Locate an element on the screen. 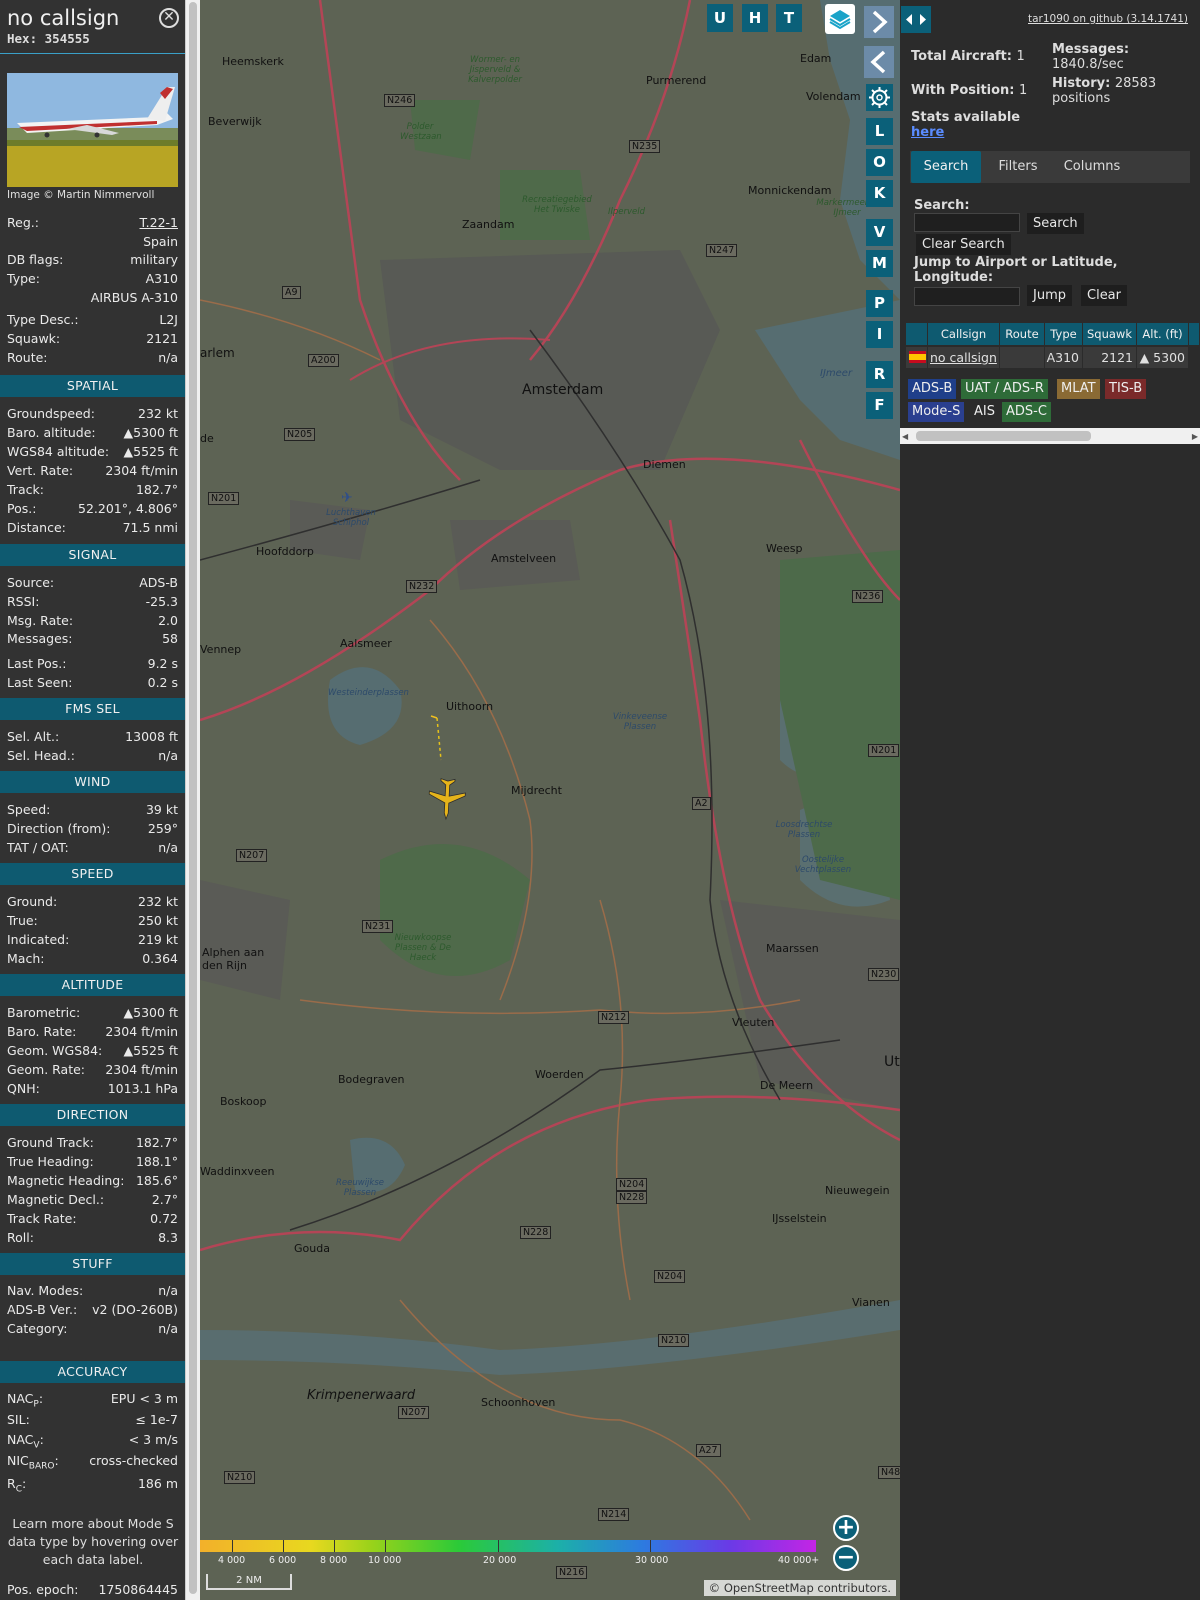 This screenshot has width=1200, height=1600. ground-track-value: 182.7° is located at coordinates (156, 1142).